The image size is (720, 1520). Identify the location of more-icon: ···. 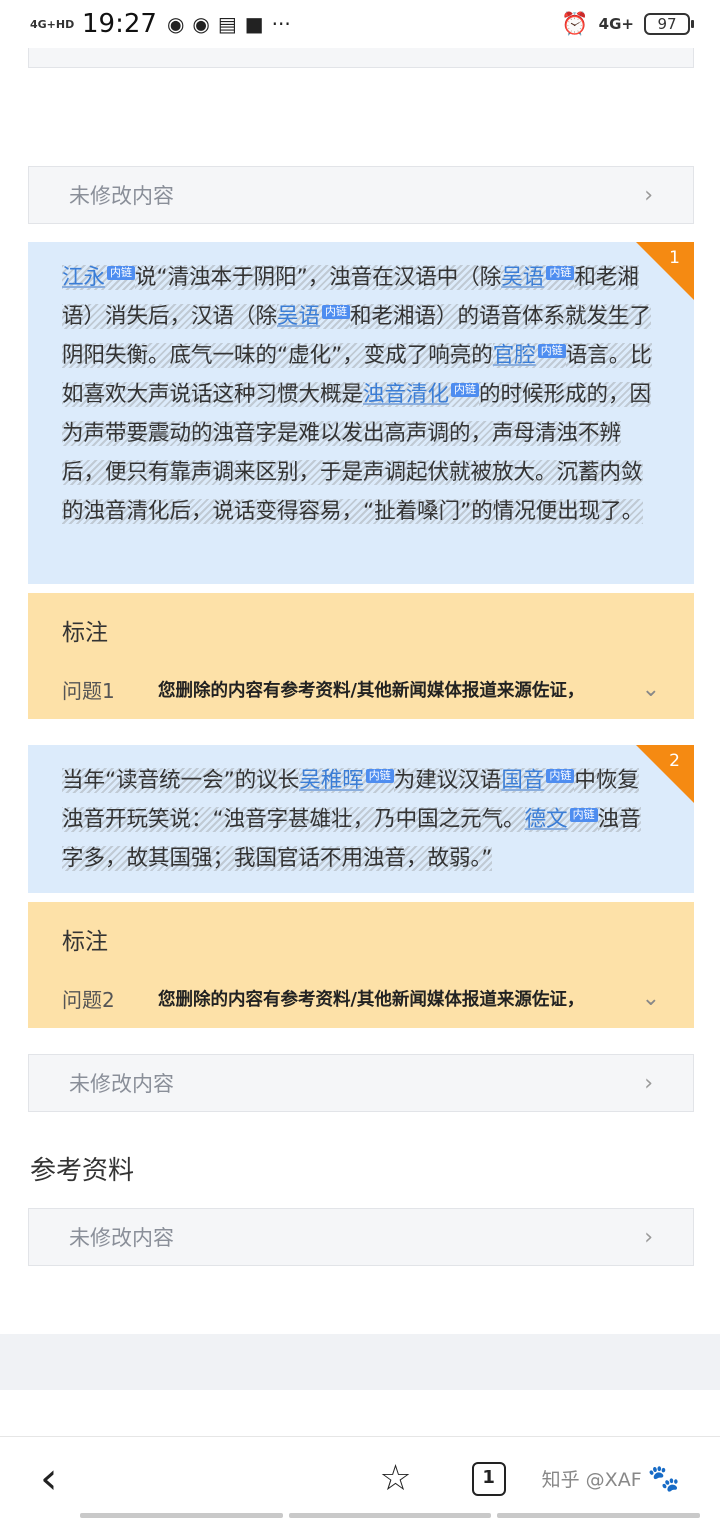
(281, 24).